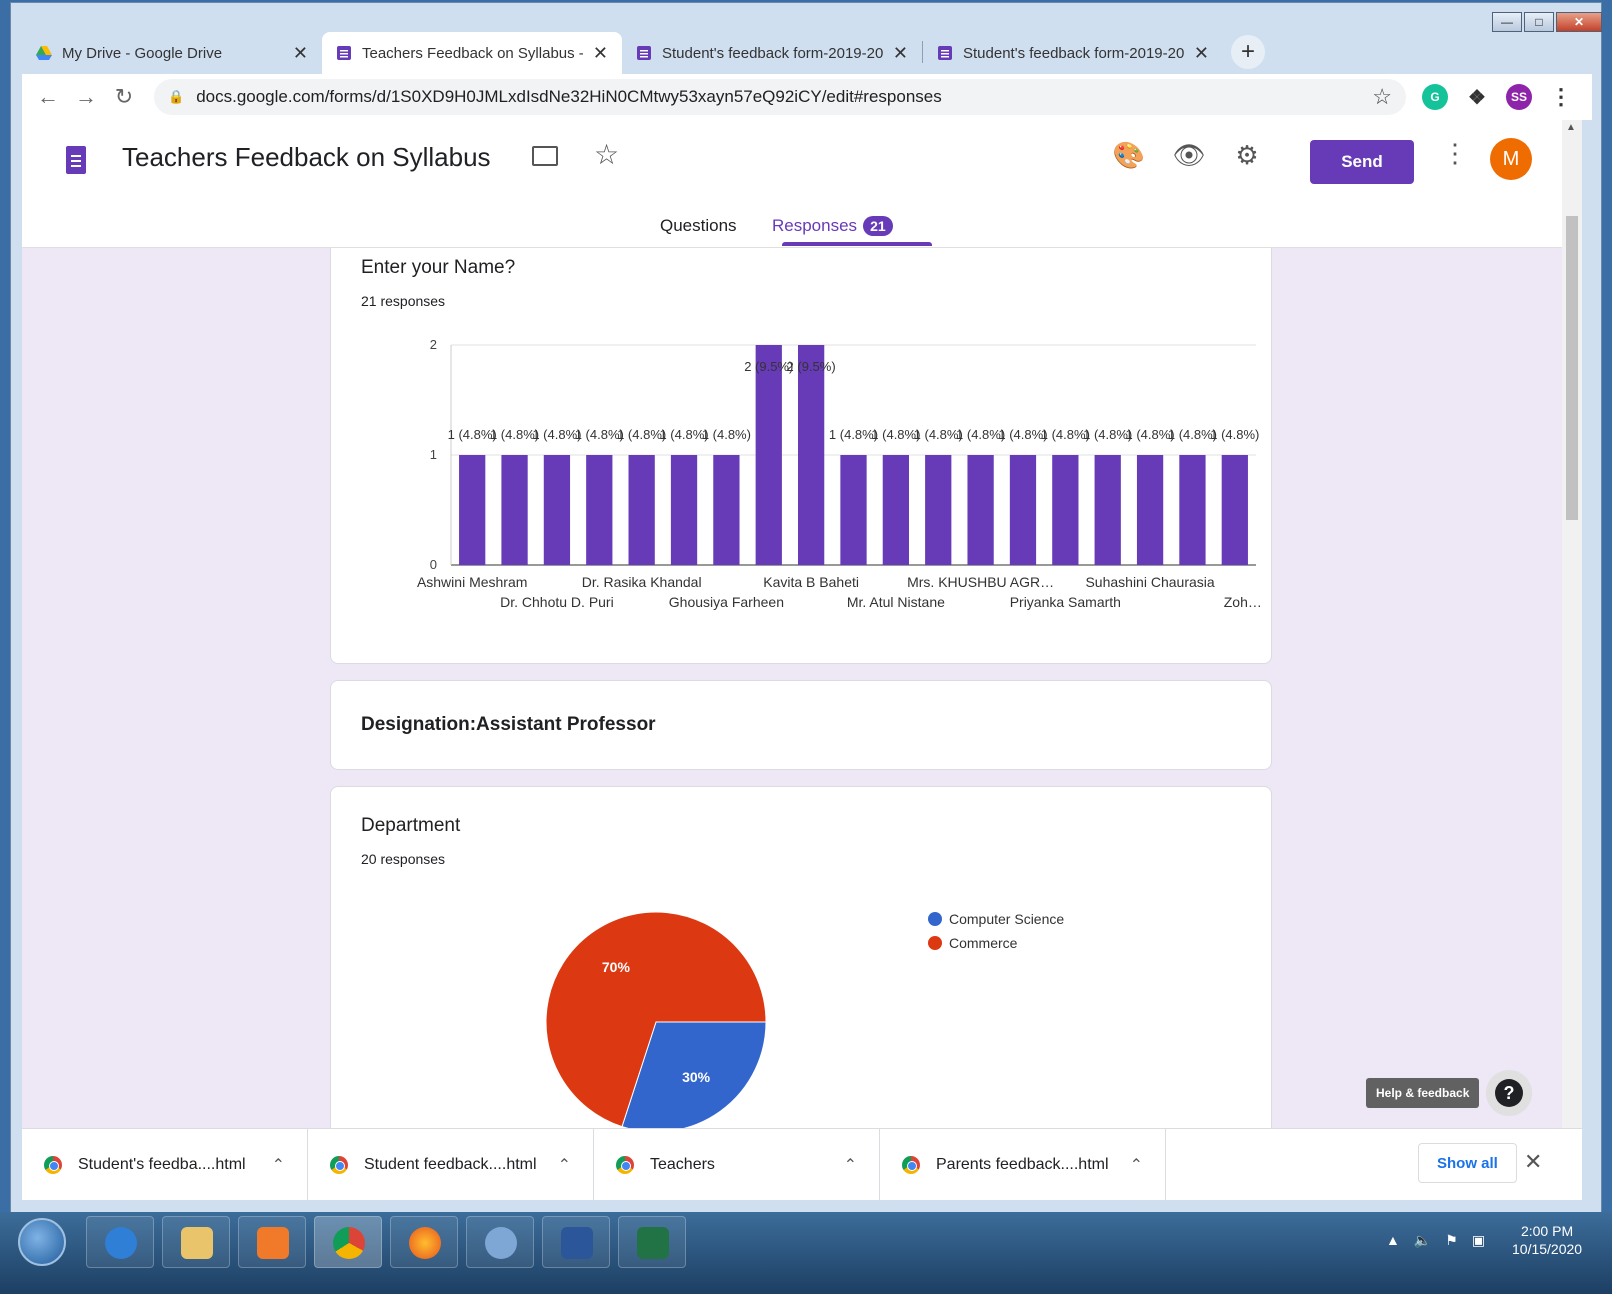 The image size is (1612, 1294). Describe the element at coordinates (1248, 52) in the screenshot. I see `new-tab-button: +` at that location.